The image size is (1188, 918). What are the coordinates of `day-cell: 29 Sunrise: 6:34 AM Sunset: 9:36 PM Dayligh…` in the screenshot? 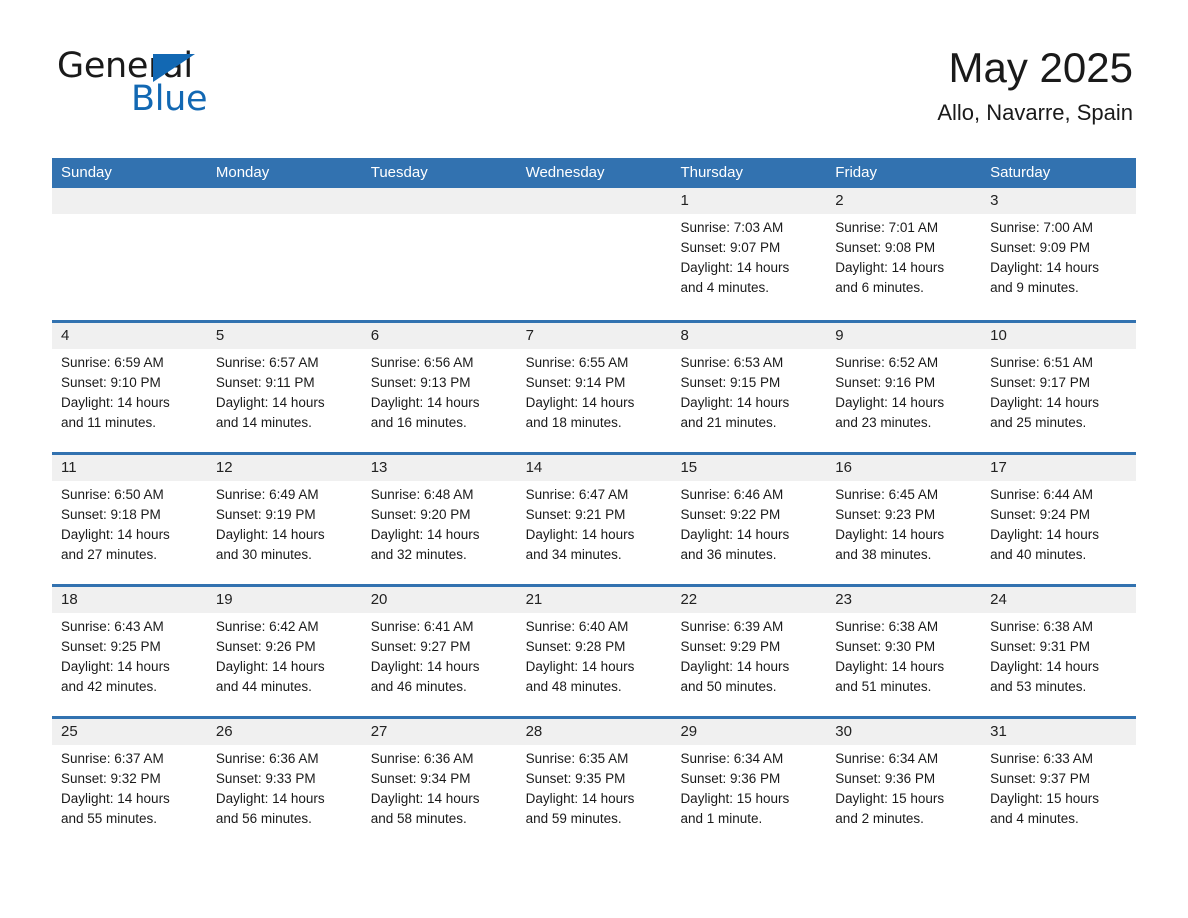 It's located at (748, 783).